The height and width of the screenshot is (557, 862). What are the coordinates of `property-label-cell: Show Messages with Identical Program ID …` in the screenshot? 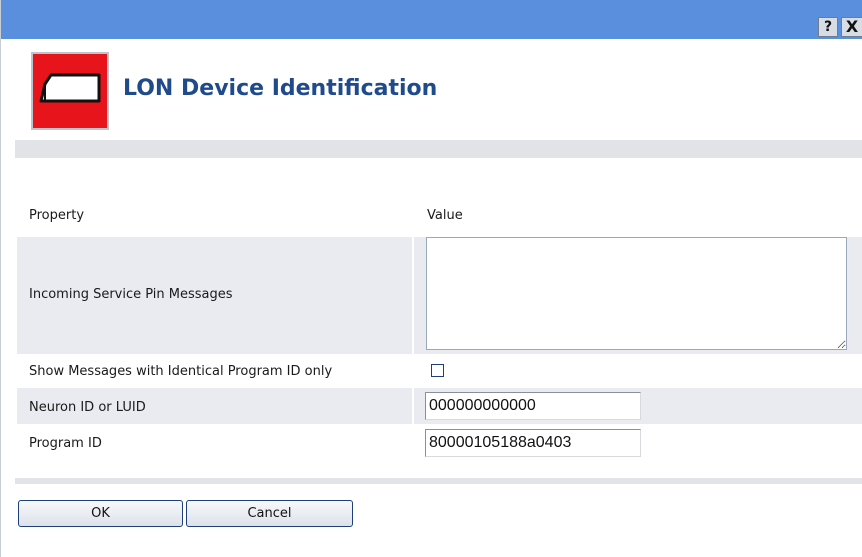 It's located at (214, 371).